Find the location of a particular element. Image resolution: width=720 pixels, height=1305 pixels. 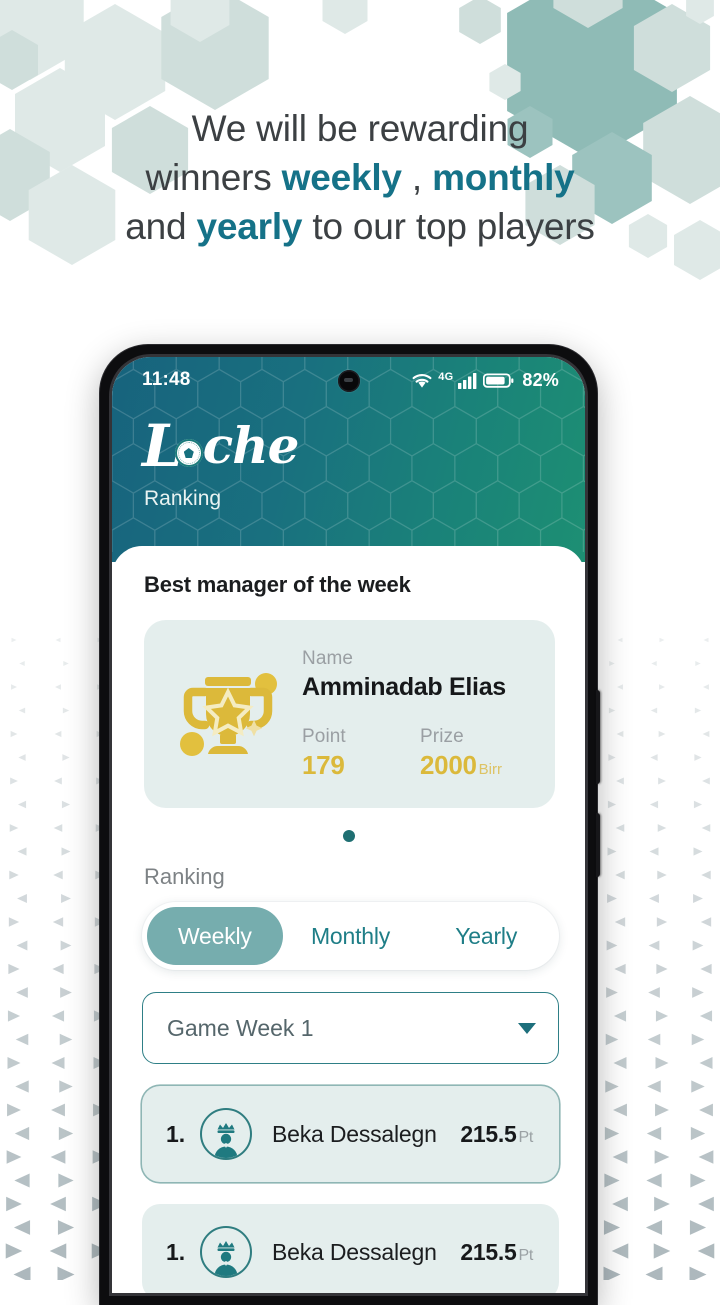

chevron-down-icon is located at coordinates (527, 1028).